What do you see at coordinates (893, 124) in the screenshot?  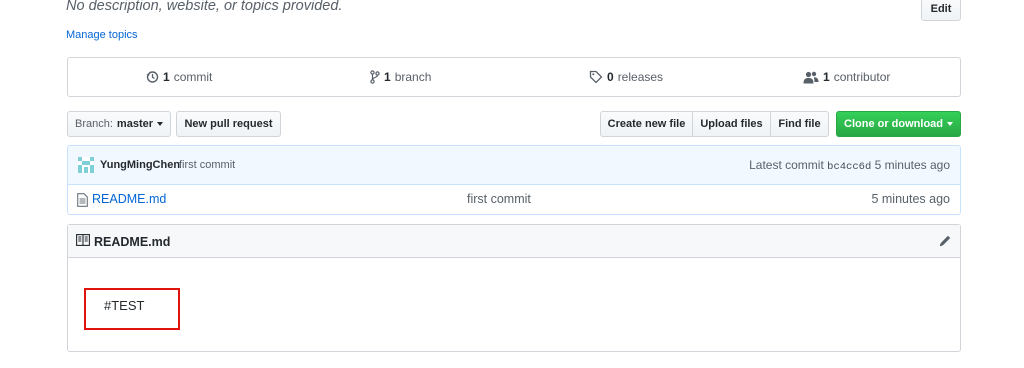 I see `clone-or-download-label: Clone or download` at bounding box center [893, 124].